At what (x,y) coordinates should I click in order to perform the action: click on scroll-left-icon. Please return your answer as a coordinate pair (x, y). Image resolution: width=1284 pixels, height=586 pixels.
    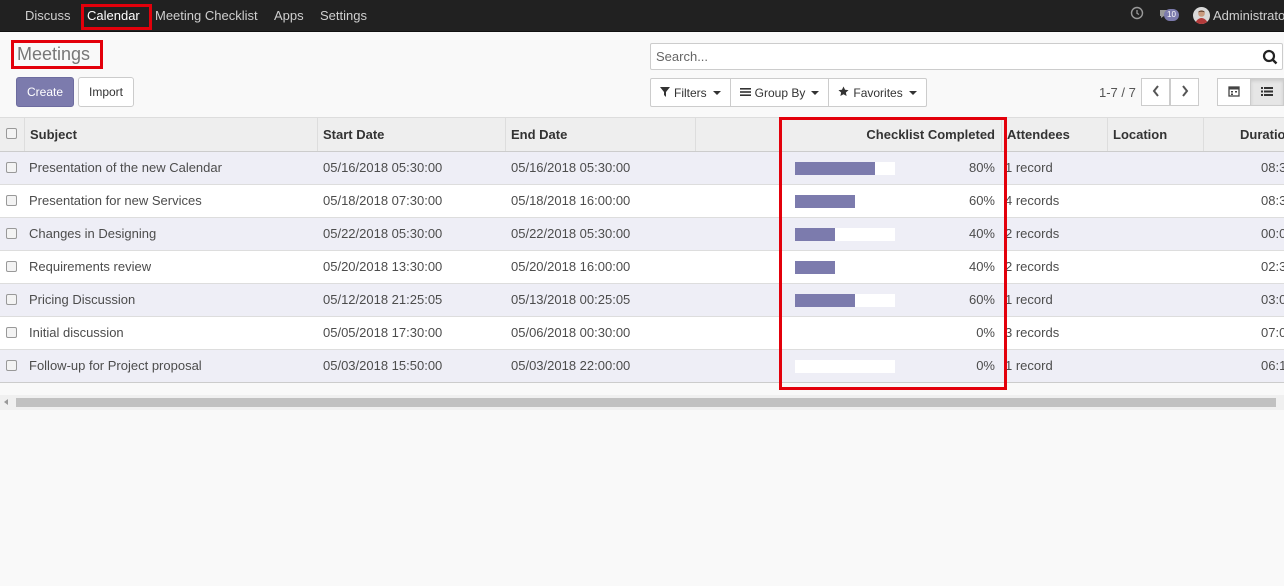
    Looking at the image, I should click on (6, 402).